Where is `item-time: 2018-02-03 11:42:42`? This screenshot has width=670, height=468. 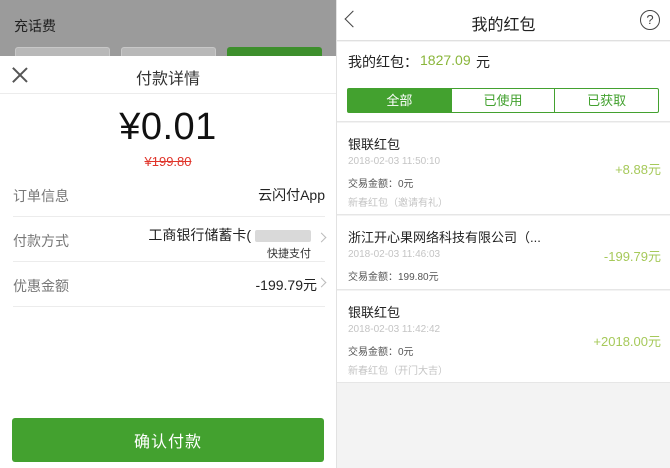 item-time: 2018-02-03 11:42:42 is located at coordinates (394, 329).